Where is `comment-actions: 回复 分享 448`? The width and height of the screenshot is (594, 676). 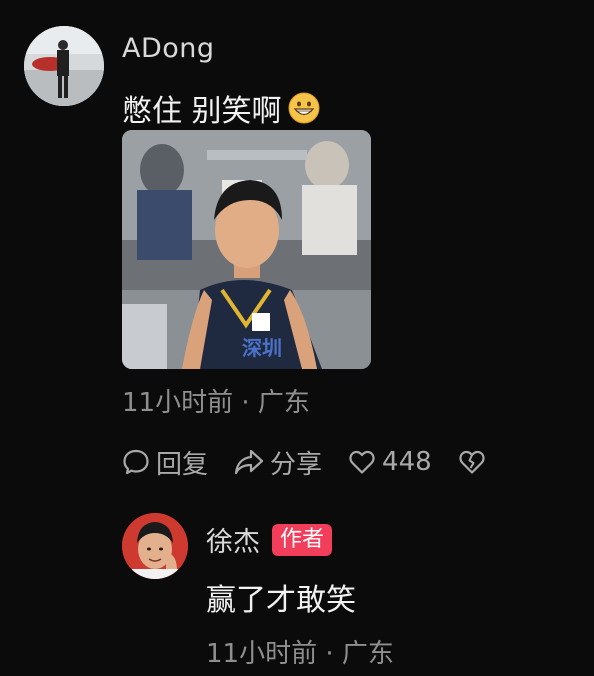 comment-actions: 回复 分享 448 is located at coordinates (317, 462).